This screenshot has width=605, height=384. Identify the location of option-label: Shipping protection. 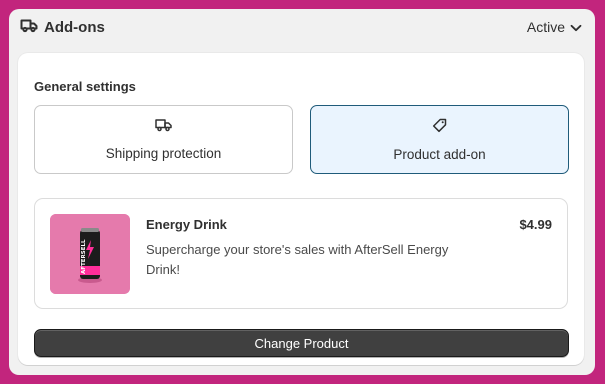
(163, 153).